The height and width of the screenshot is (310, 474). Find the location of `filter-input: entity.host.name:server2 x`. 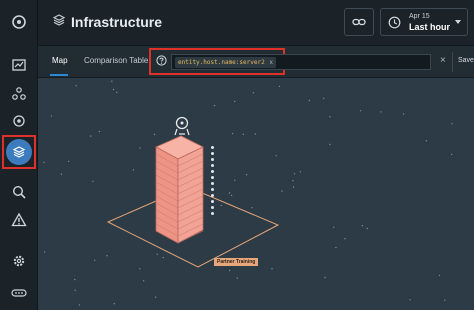

filter-input: entity.host.name:server2 x is located at coordinates (301, 62).